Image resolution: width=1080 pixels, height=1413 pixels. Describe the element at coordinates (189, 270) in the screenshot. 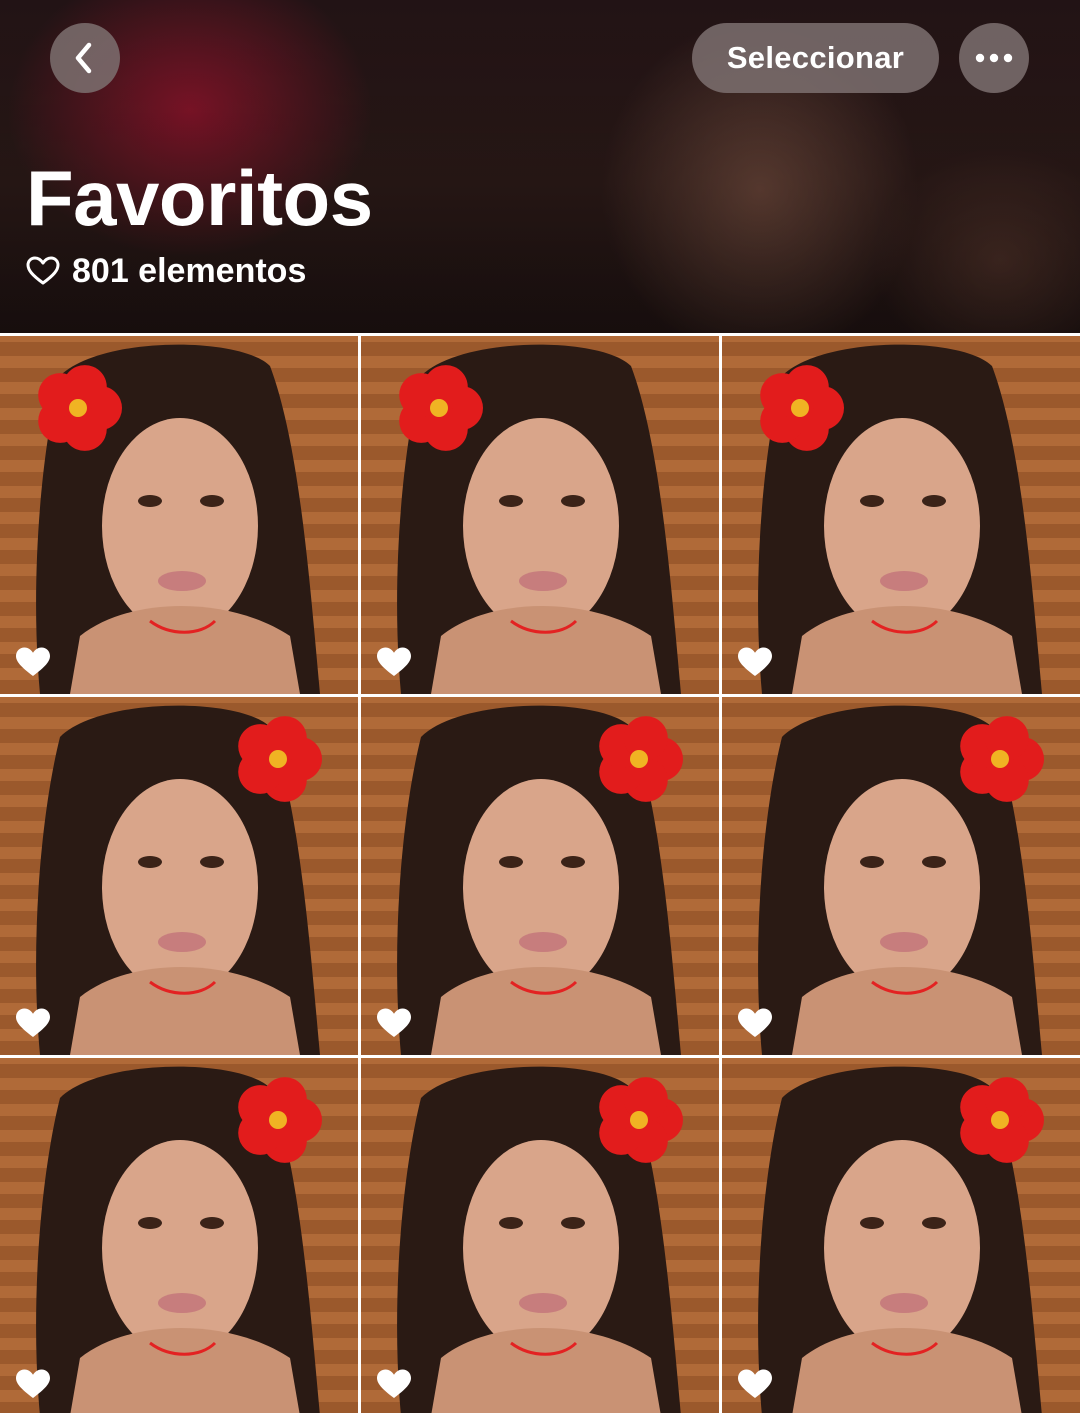

I see `item-count: 801 elementos` at that location.